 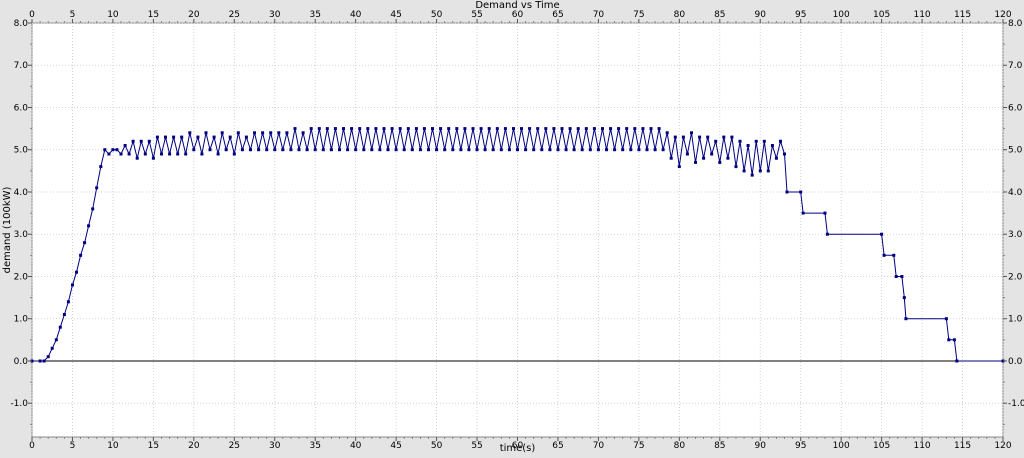 I want to click on y-tick-label-right: 8.0, so click(x=1015, y=24).